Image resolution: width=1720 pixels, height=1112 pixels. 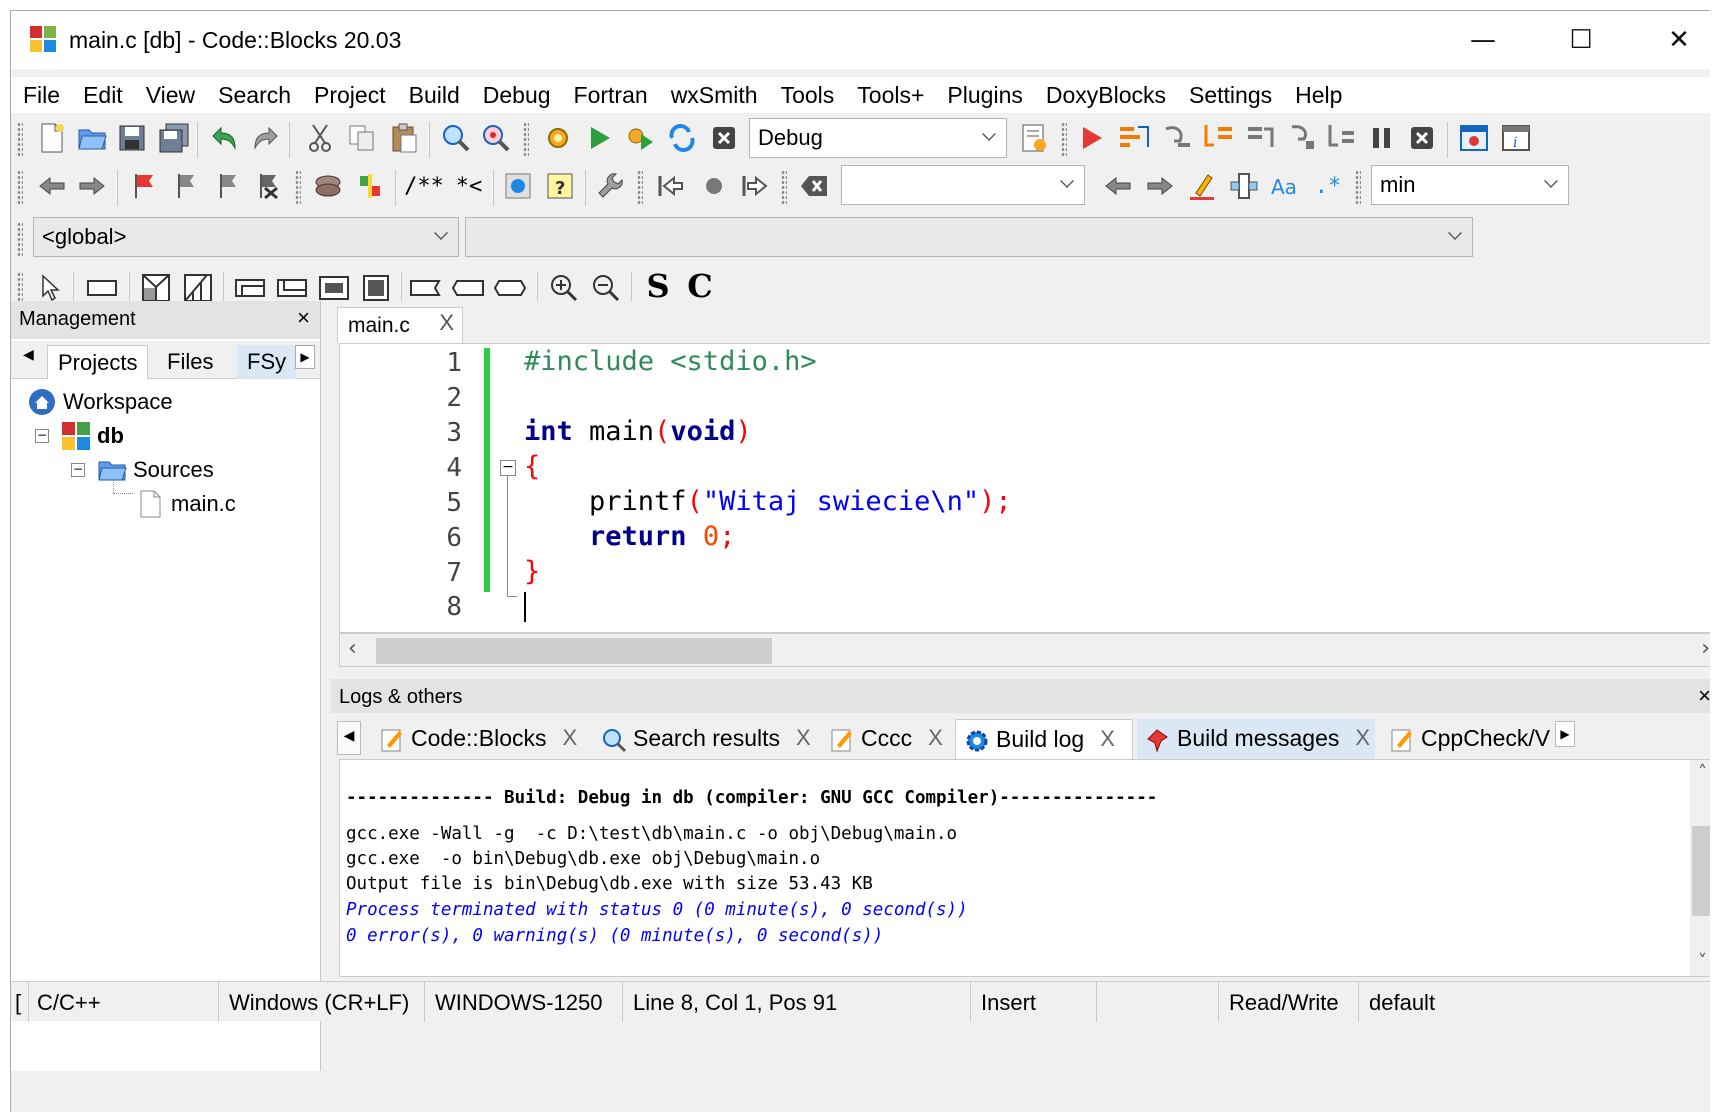 What do you see at coordinates (611, 95) in the screenshot?
I see `menu-fortran: Fortran` at bounding box center [611, 95].